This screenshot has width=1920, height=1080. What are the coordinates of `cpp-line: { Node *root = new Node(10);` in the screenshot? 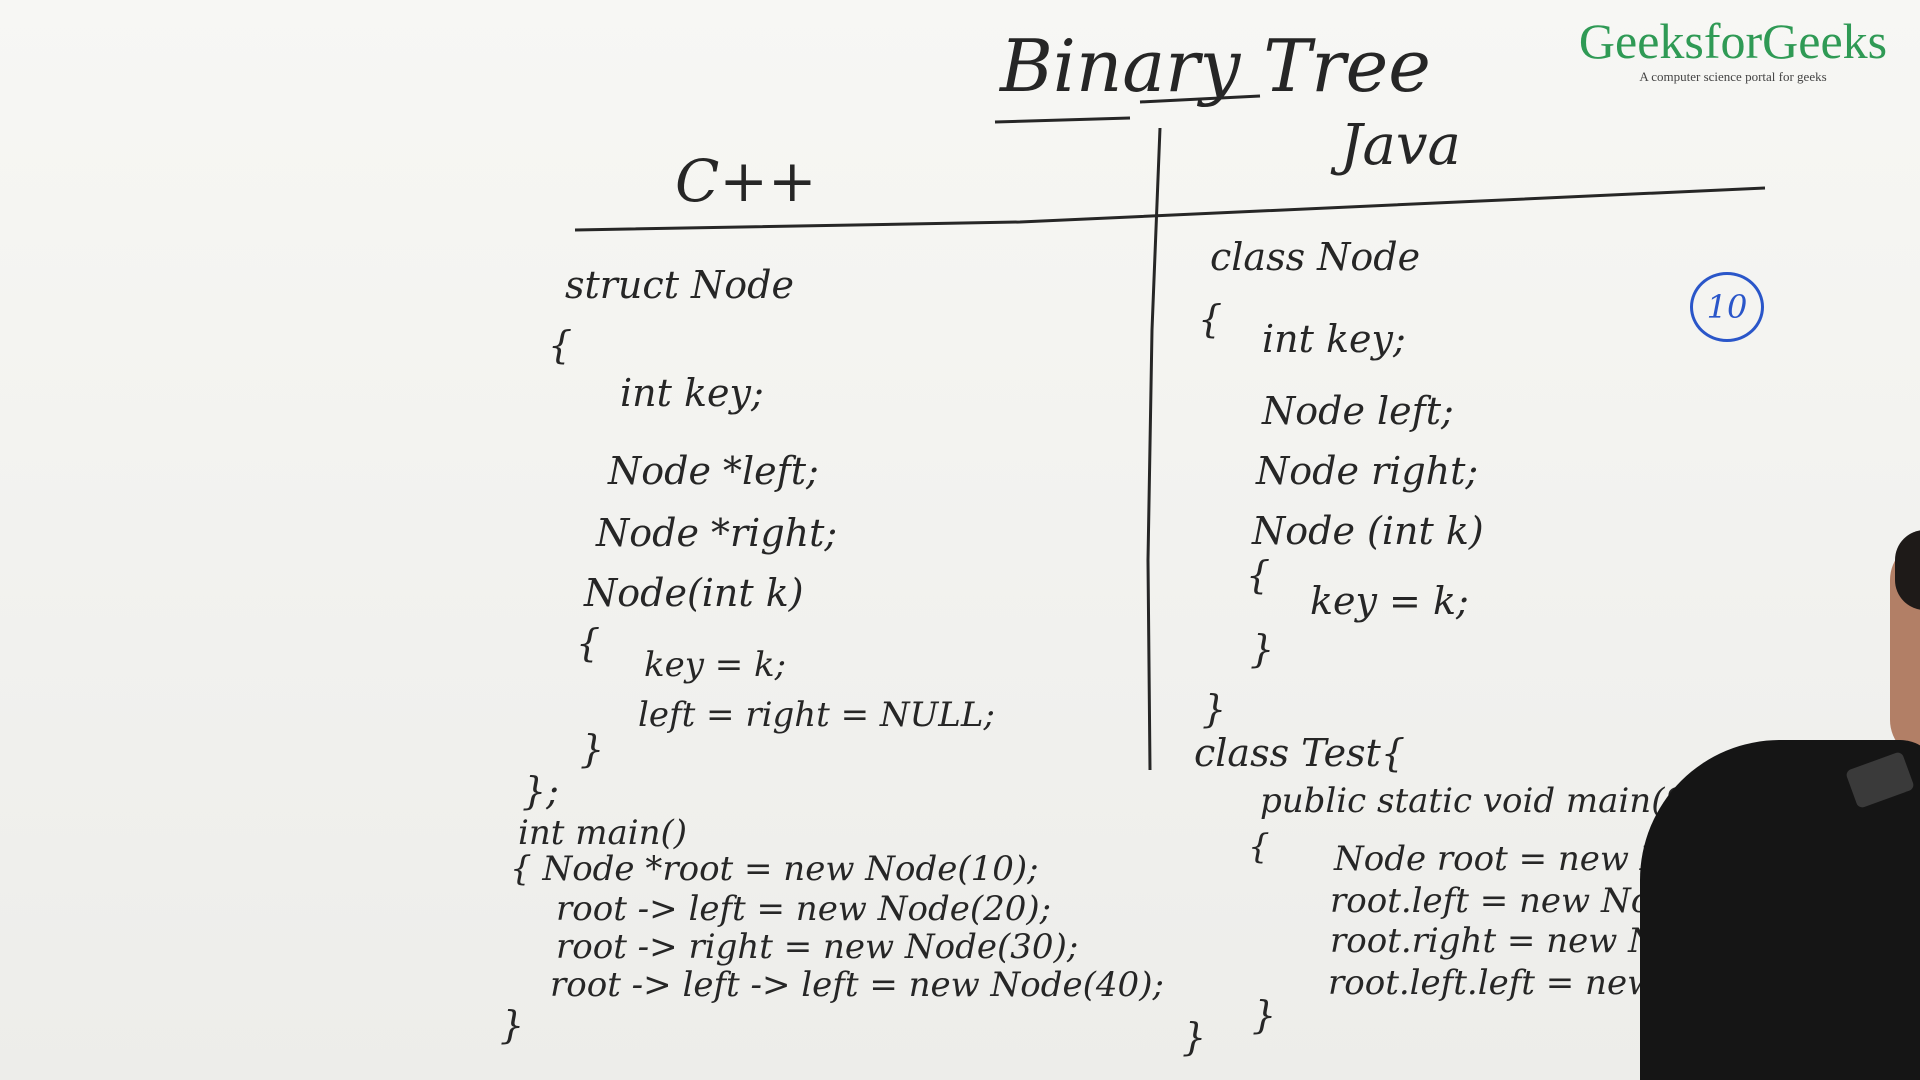 It's located at (774, 869).